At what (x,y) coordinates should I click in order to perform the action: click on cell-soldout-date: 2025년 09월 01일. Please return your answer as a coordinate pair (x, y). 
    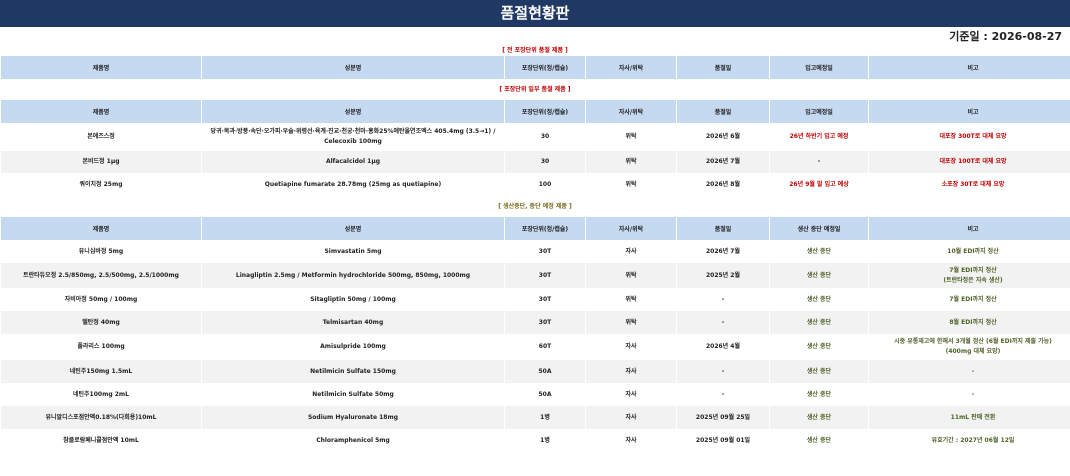
    Looking at the image, I should click on (723, 440).